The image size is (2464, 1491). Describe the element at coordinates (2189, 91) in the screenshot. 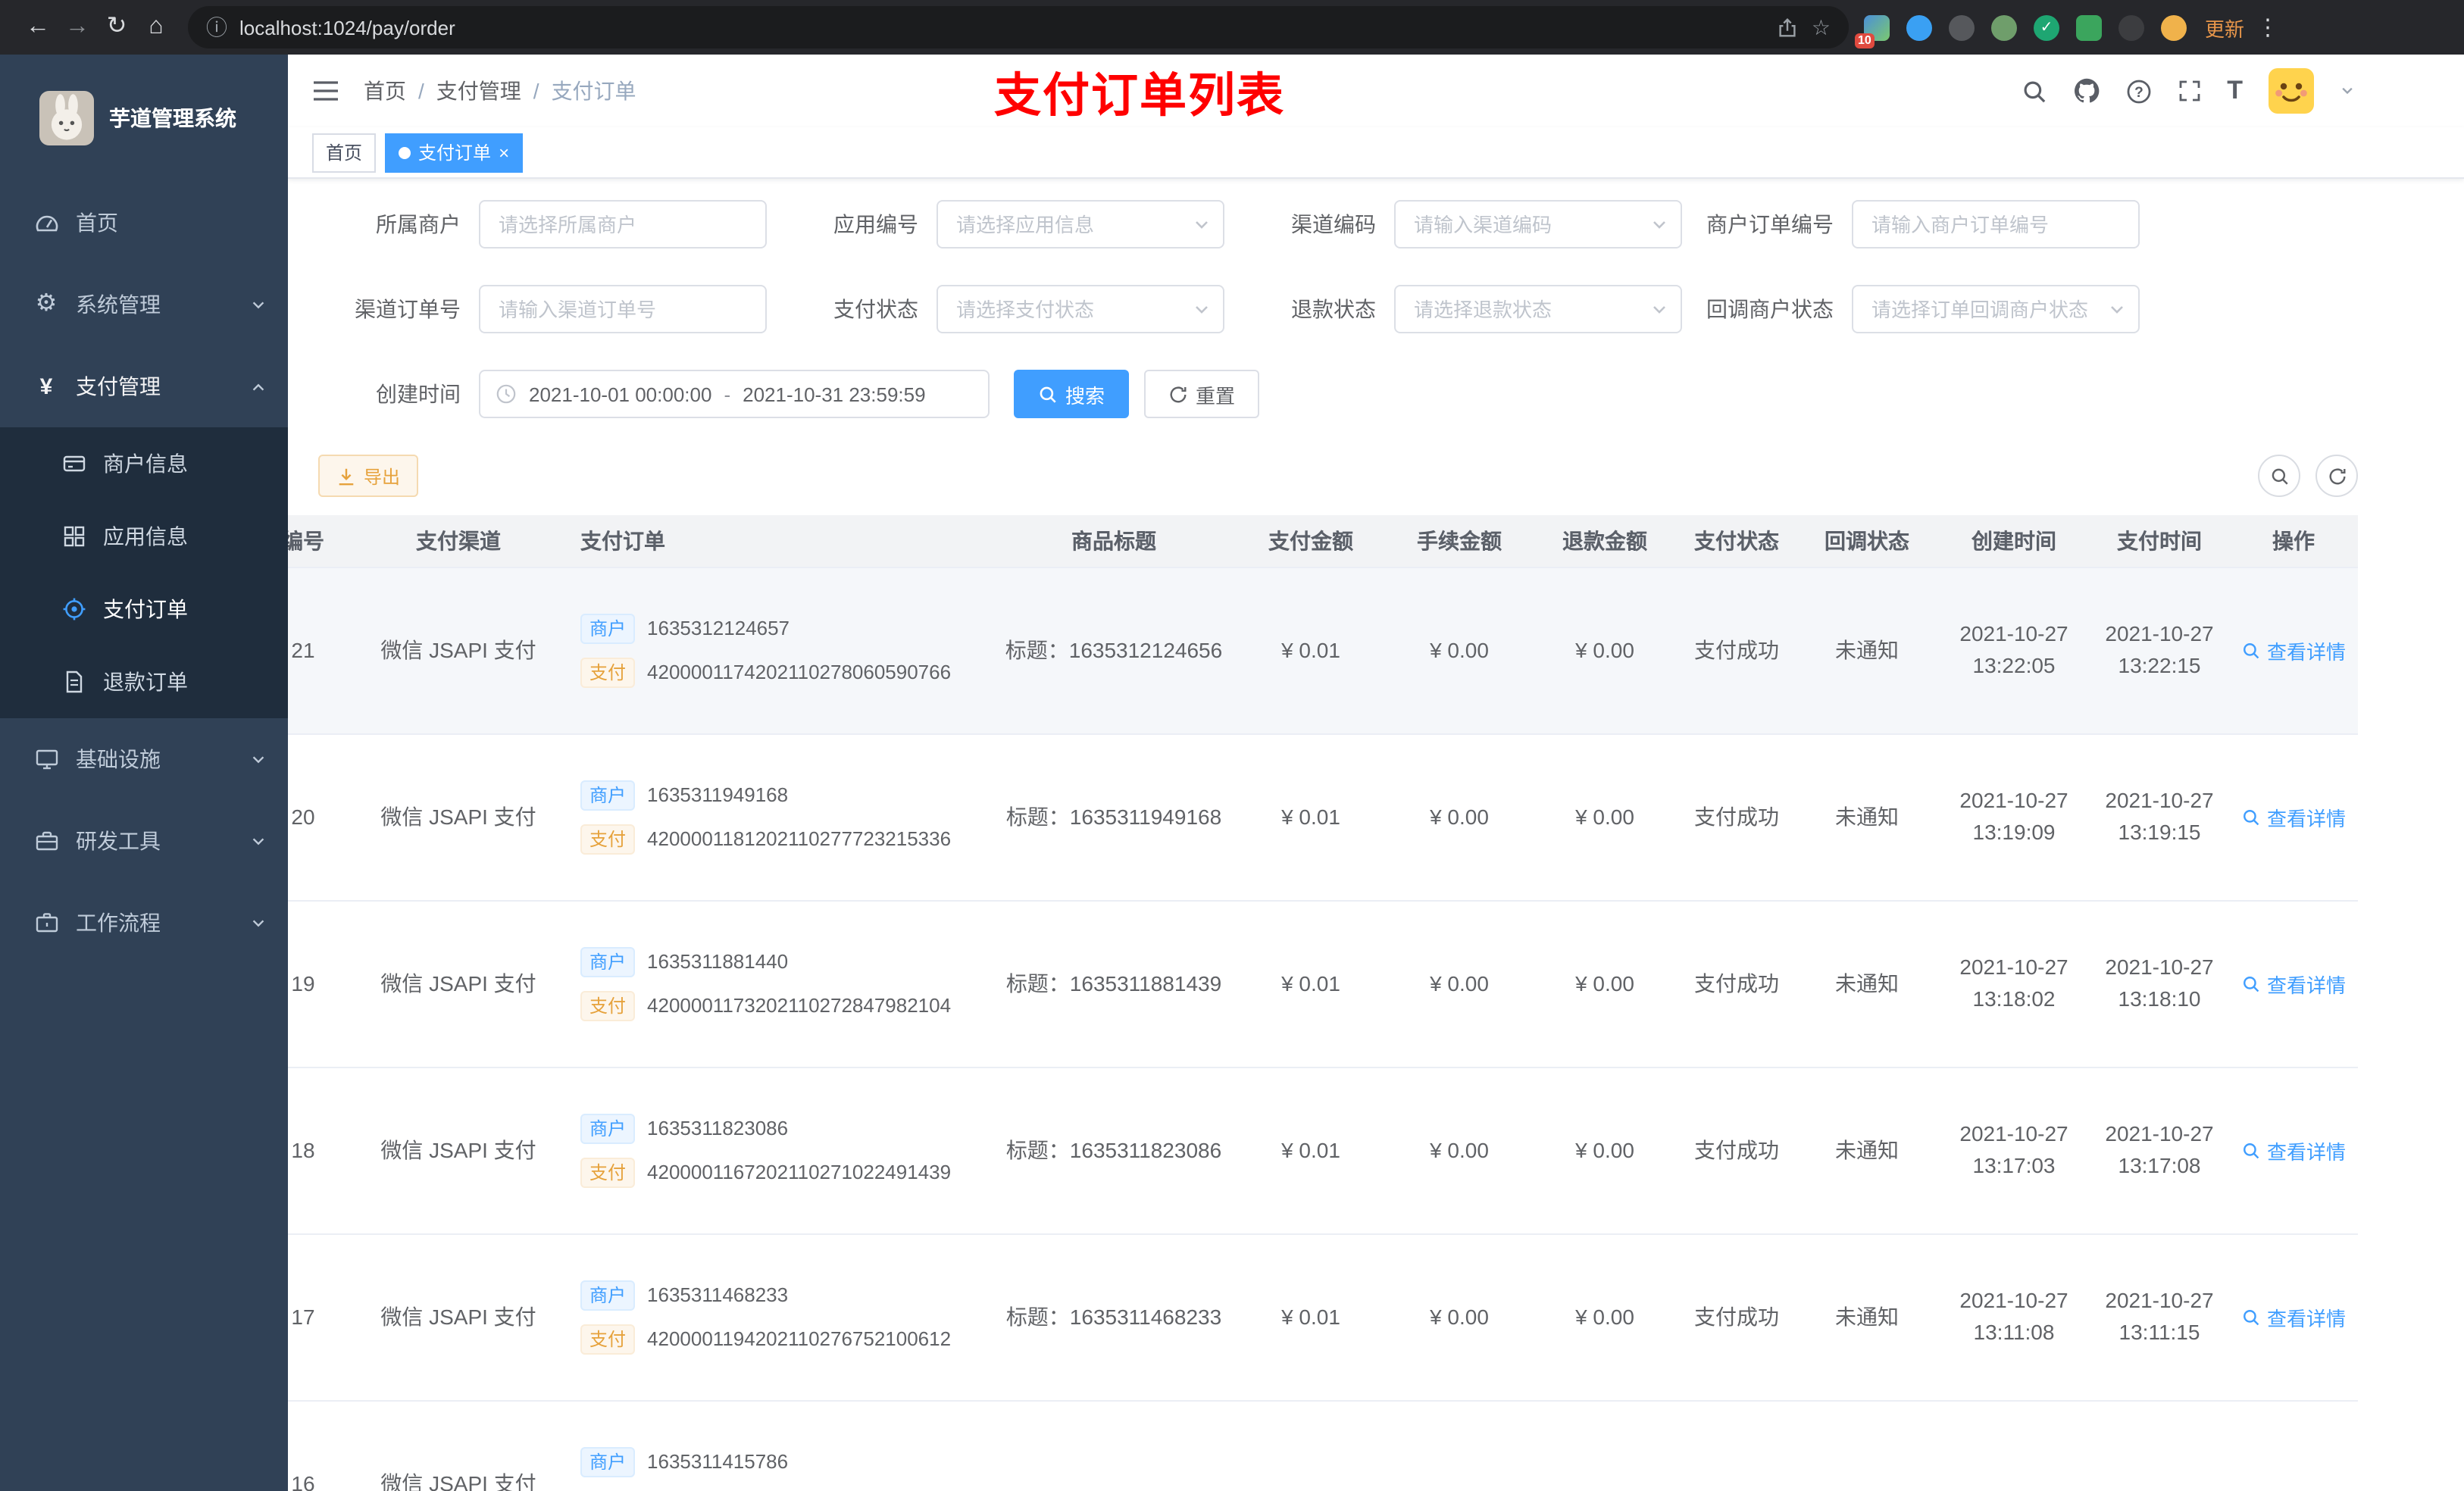

I see `fullscreen-icon` at that location.